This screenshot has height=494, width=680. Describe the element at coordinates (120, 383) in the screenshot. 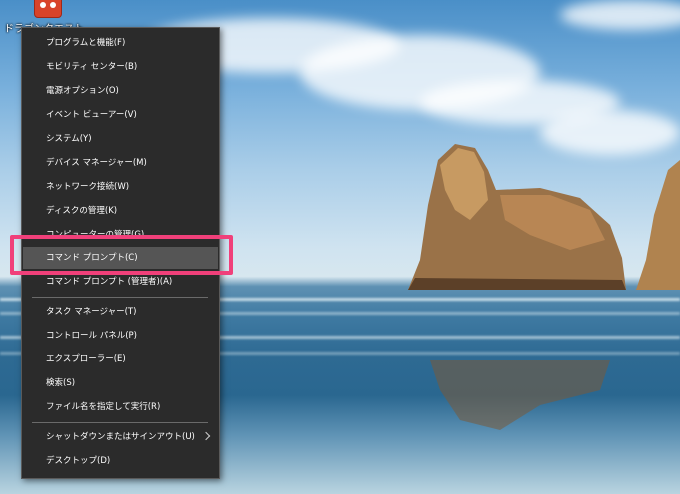

I see `menu-item-search: 検索(S)` at that location.